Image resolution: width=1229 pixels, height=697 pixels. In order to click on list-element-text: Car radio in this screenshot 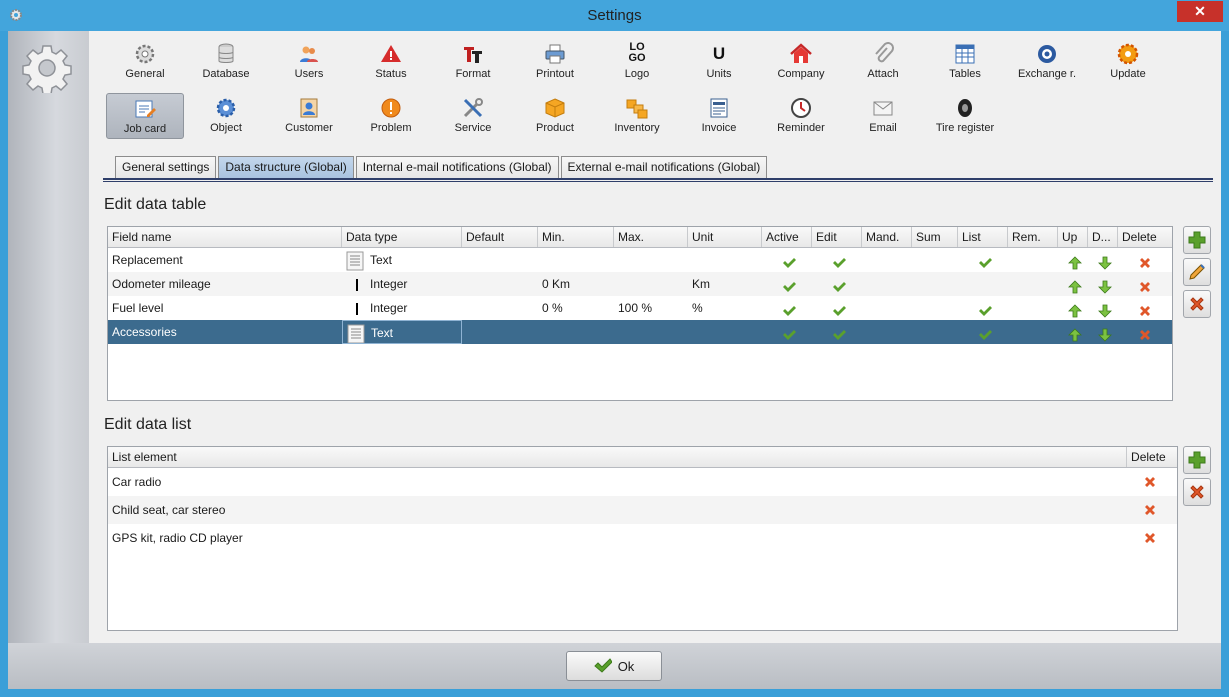, I will do `click(617, 482)`.